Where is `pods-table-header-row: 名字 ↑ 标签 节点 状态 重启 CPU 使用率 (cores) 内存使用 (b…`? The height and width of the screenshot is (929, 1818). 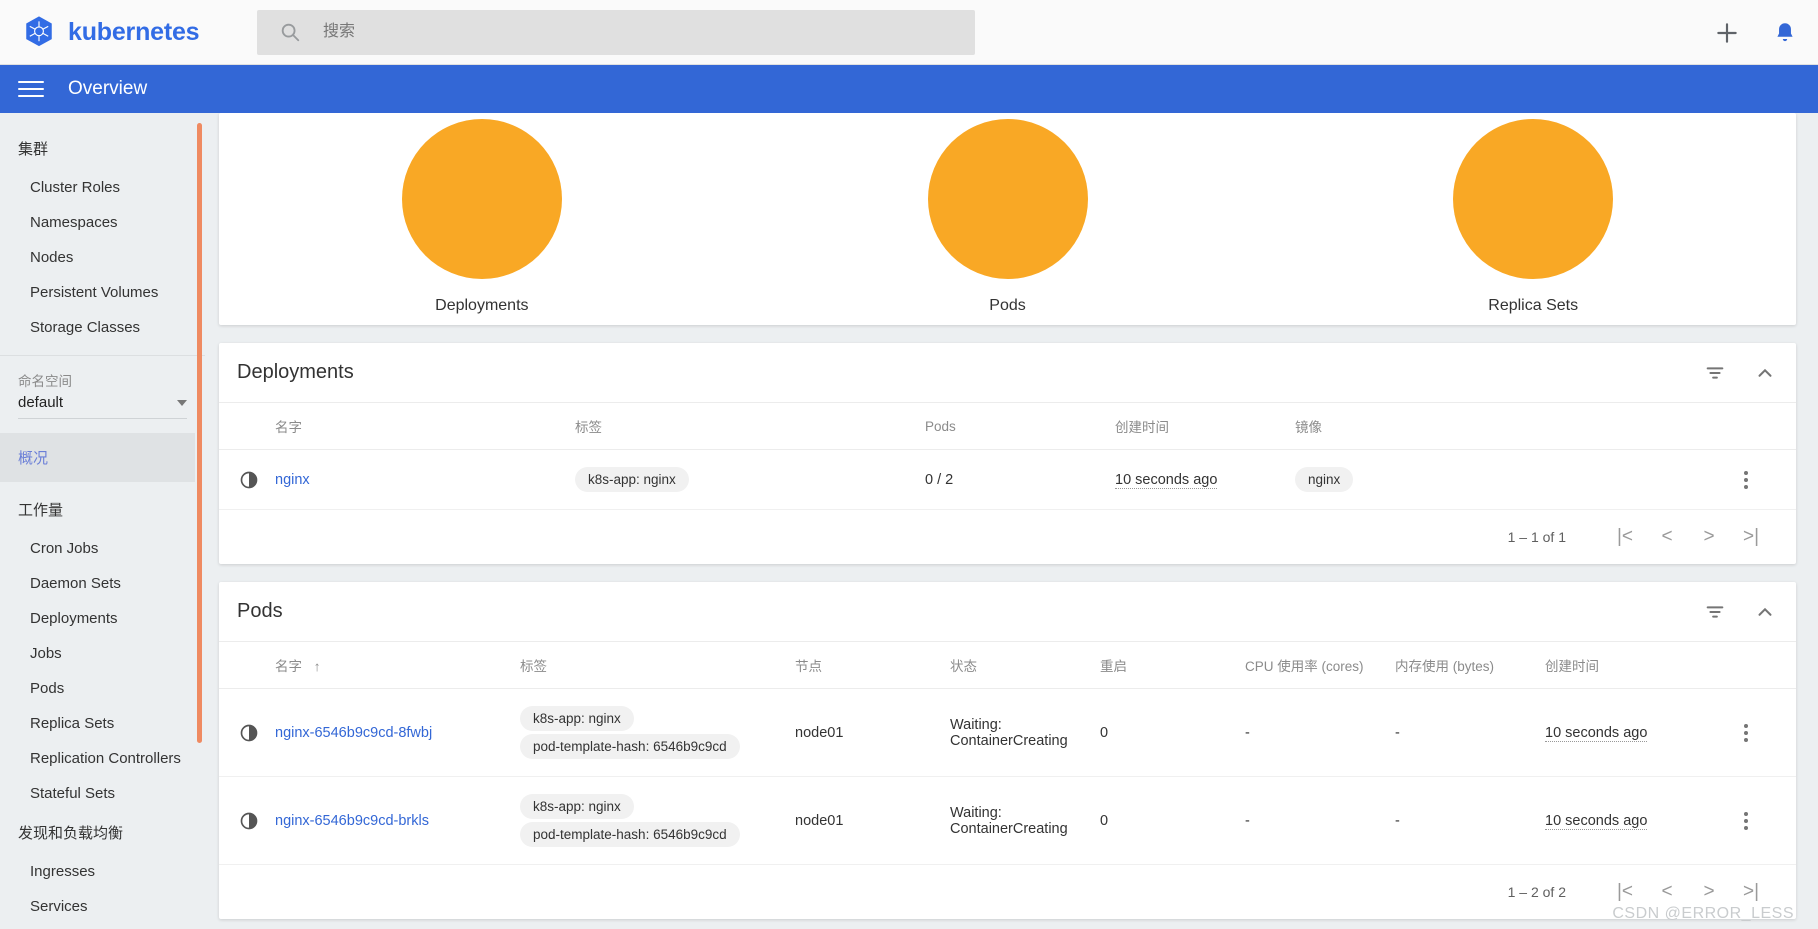
pods-table-header-row: 名字 ↑ 标签 节点 状态 重启 CPU 使用率 (cores) 内存使用 (b… is located at coordinates (1007, 665).